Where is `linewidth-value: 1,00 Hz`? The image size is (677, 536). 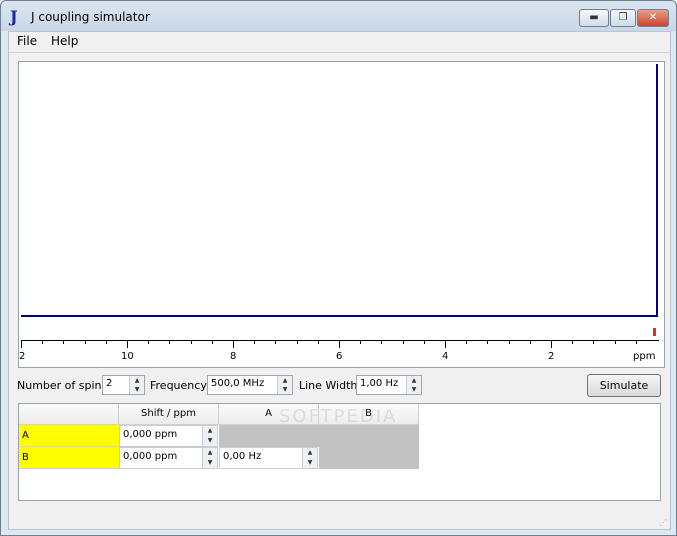 linewidth-value: 1,00 Hz is located at coordinates (379, 383).